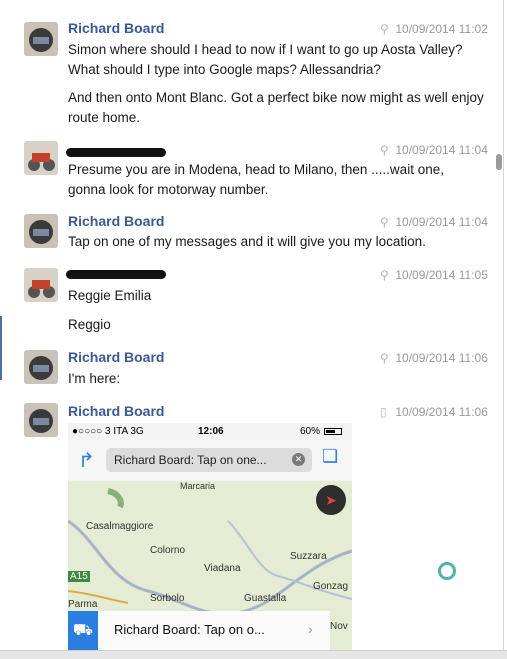 Image resolution: width=507 pixels, height=659 pixels. I want to click on left-edge-marker, so click(1, 348).